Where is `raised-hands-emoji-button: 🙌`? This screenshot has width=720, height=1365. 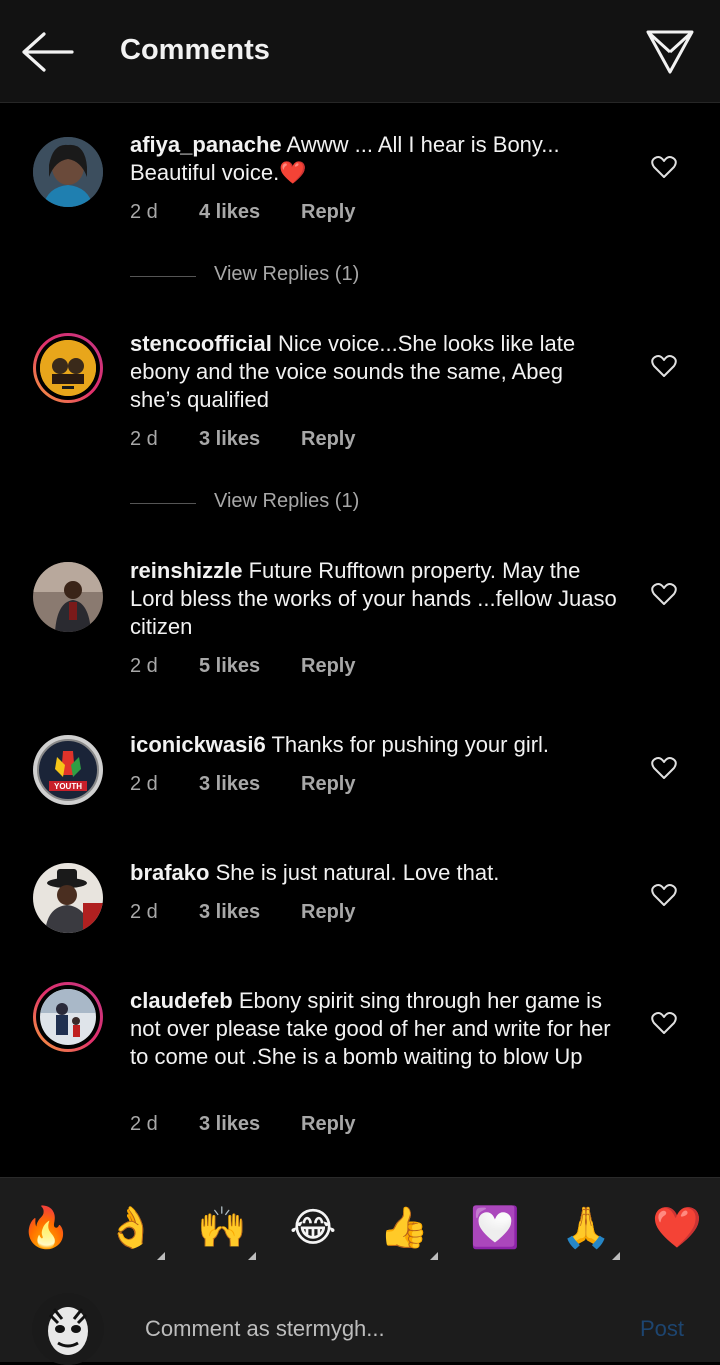 raised-hands-emoji-button: 🙌 is located at coordinates (226, 1231).